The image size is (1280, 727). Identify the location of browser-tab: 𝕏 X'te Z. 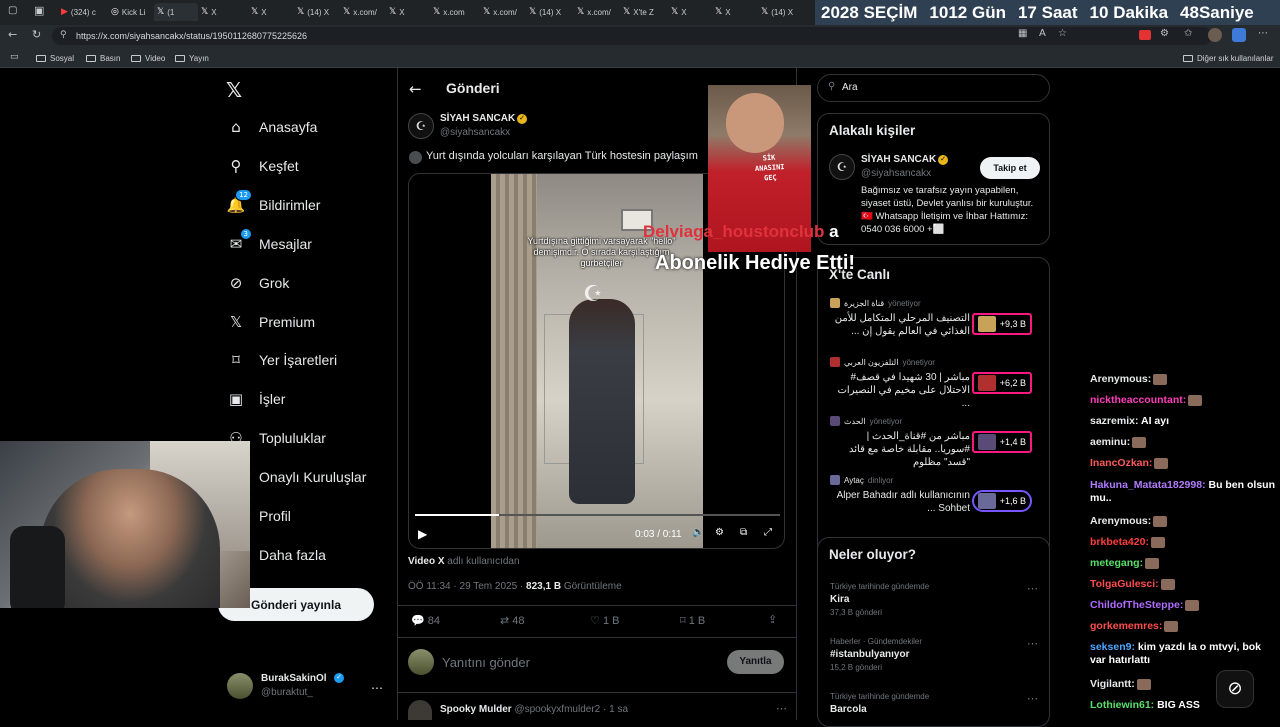
(642, 12).